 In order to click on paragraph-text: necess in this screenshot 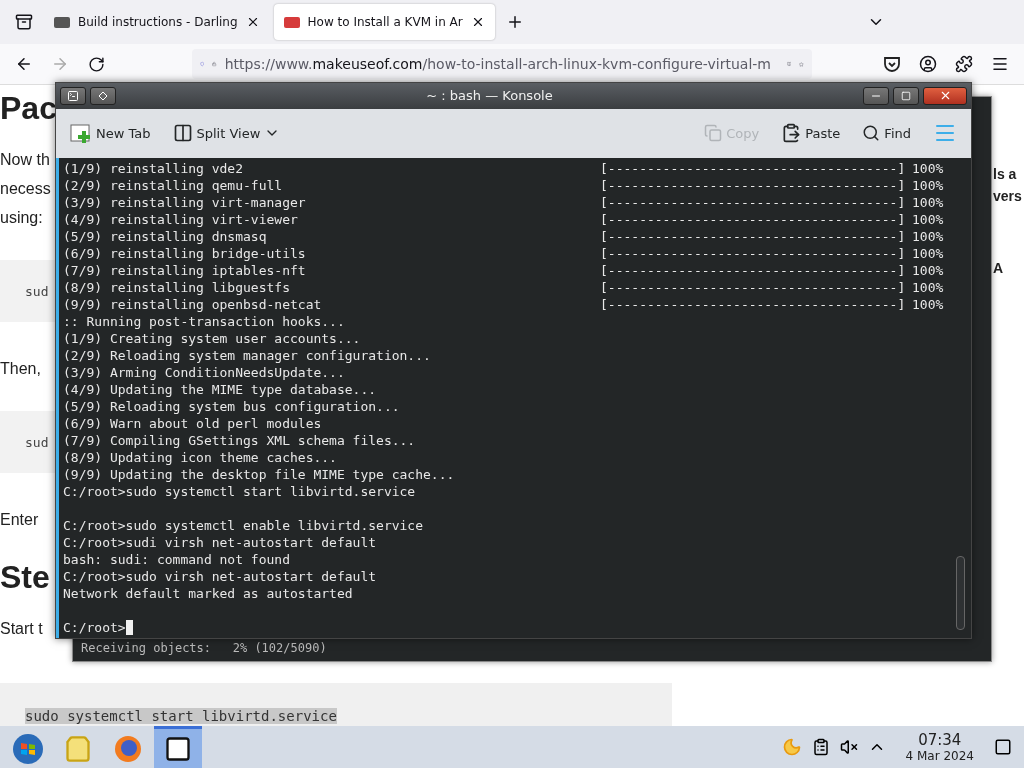, I will do `click(25, 188)`.